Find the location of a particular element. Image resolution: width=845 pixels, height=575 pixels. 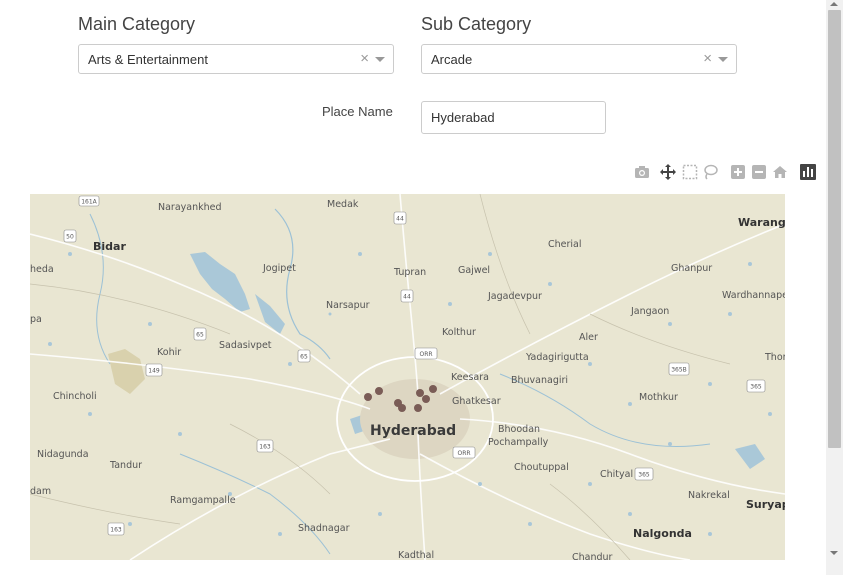

zoom-out-icon is located at coordinates (759, 172).